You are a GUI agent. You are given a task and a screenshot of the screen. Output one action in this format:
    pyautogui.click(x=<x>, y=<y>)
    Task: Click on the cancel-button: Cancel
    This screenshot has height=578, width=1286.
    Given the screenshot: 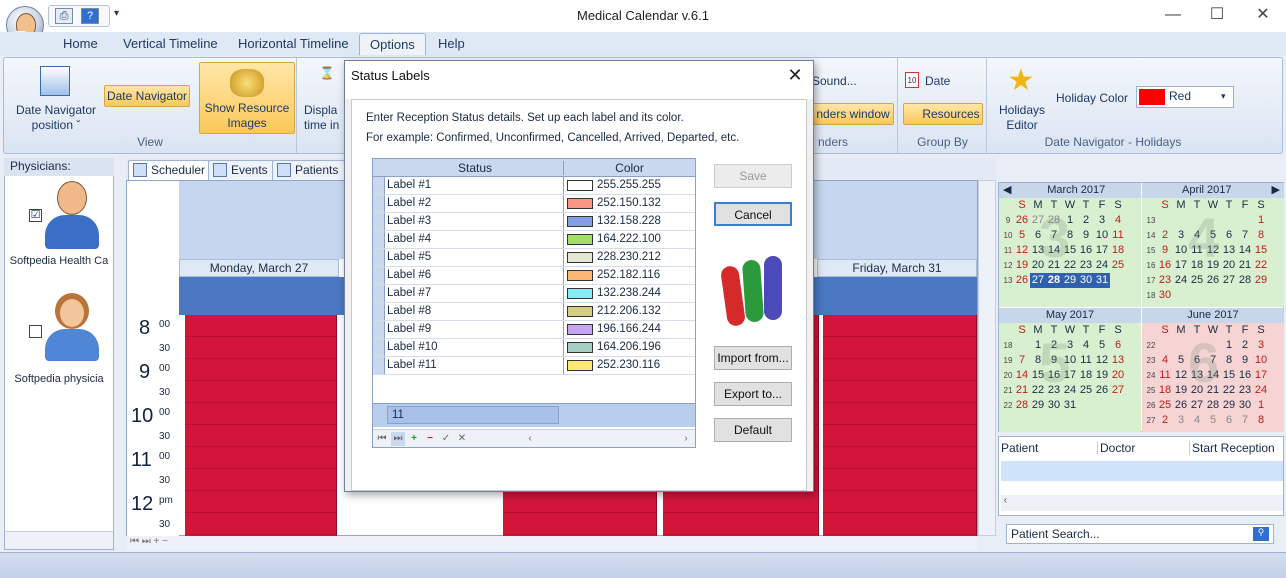 What is the action you would take?
    pyautogui.click(x=753, y=214)
    